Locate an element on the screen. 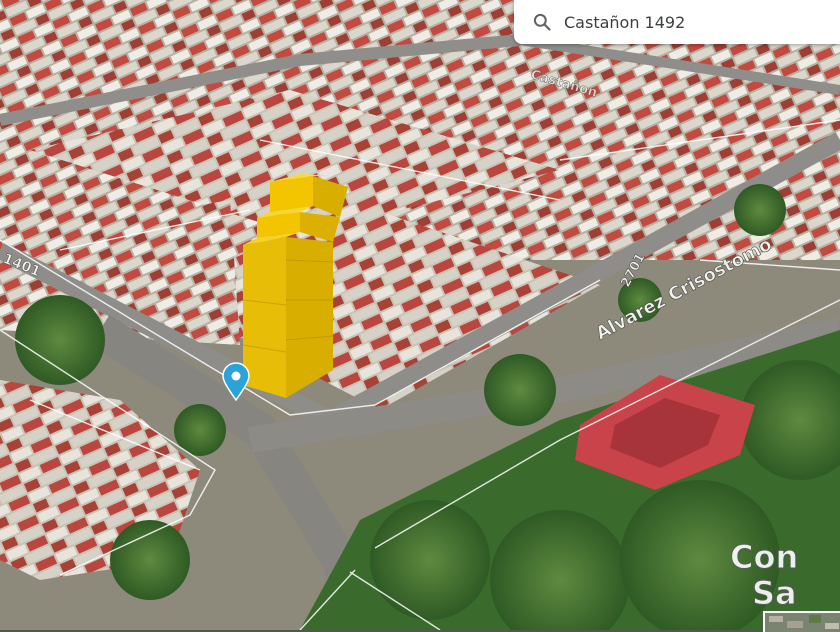 The width and height of the screenshot is (840, 632). search-input is located at coordinates (689, 22).